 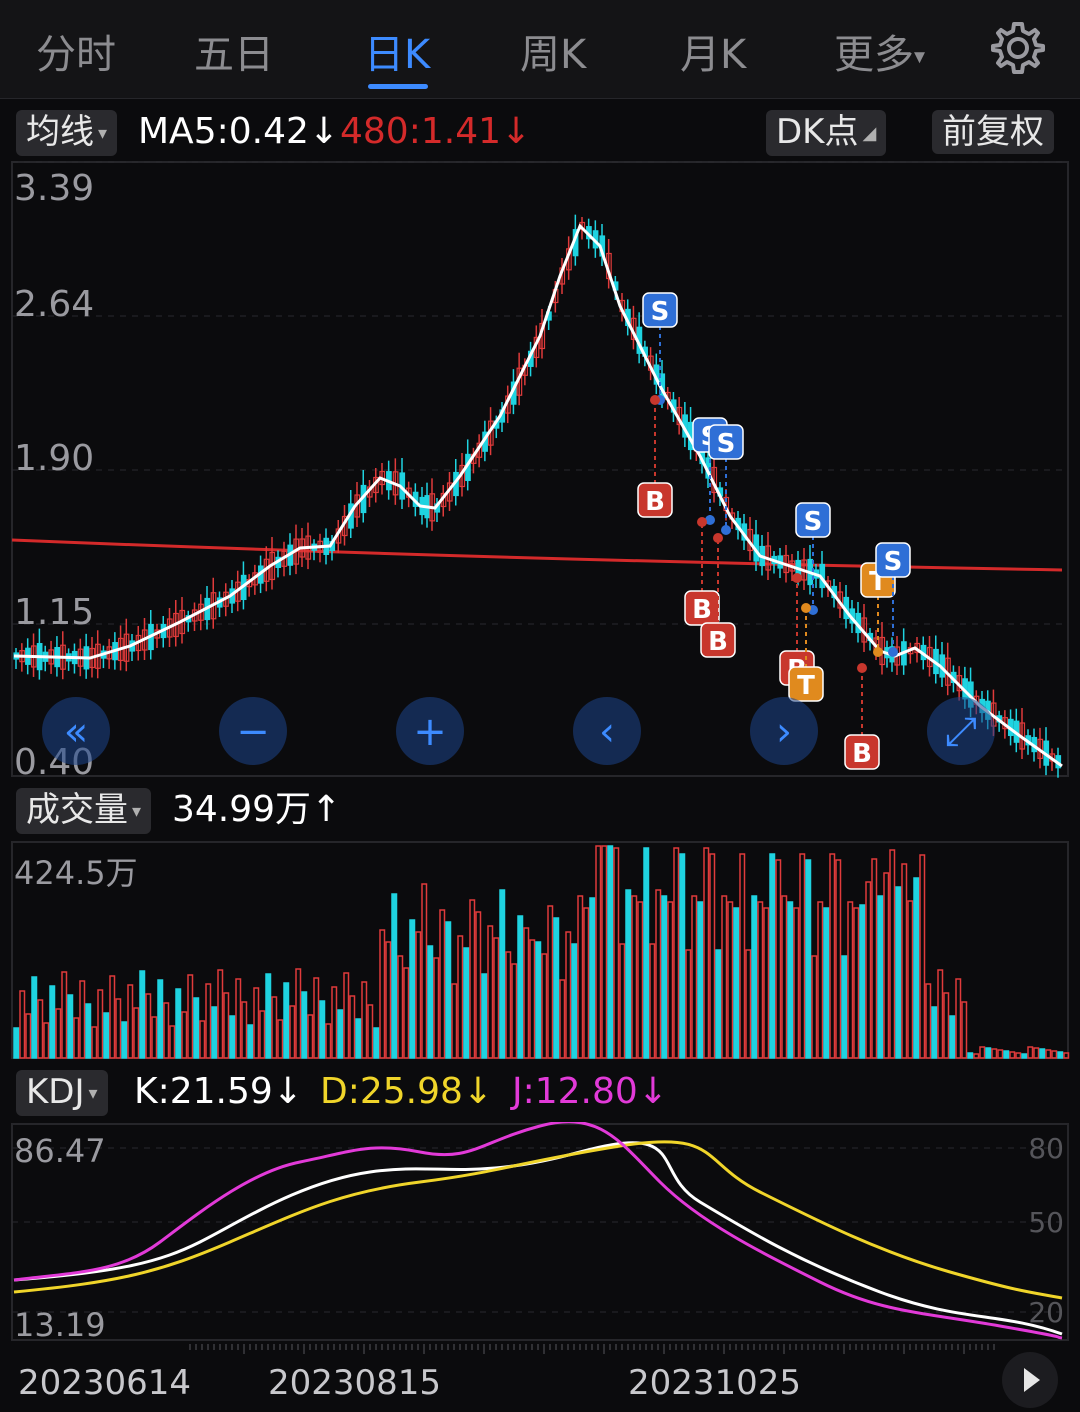 What do you see at coordinates (1046, 1222) in the screenshot?
I see `kdj-level-50: 50` at bounding box center [1046, 1222].